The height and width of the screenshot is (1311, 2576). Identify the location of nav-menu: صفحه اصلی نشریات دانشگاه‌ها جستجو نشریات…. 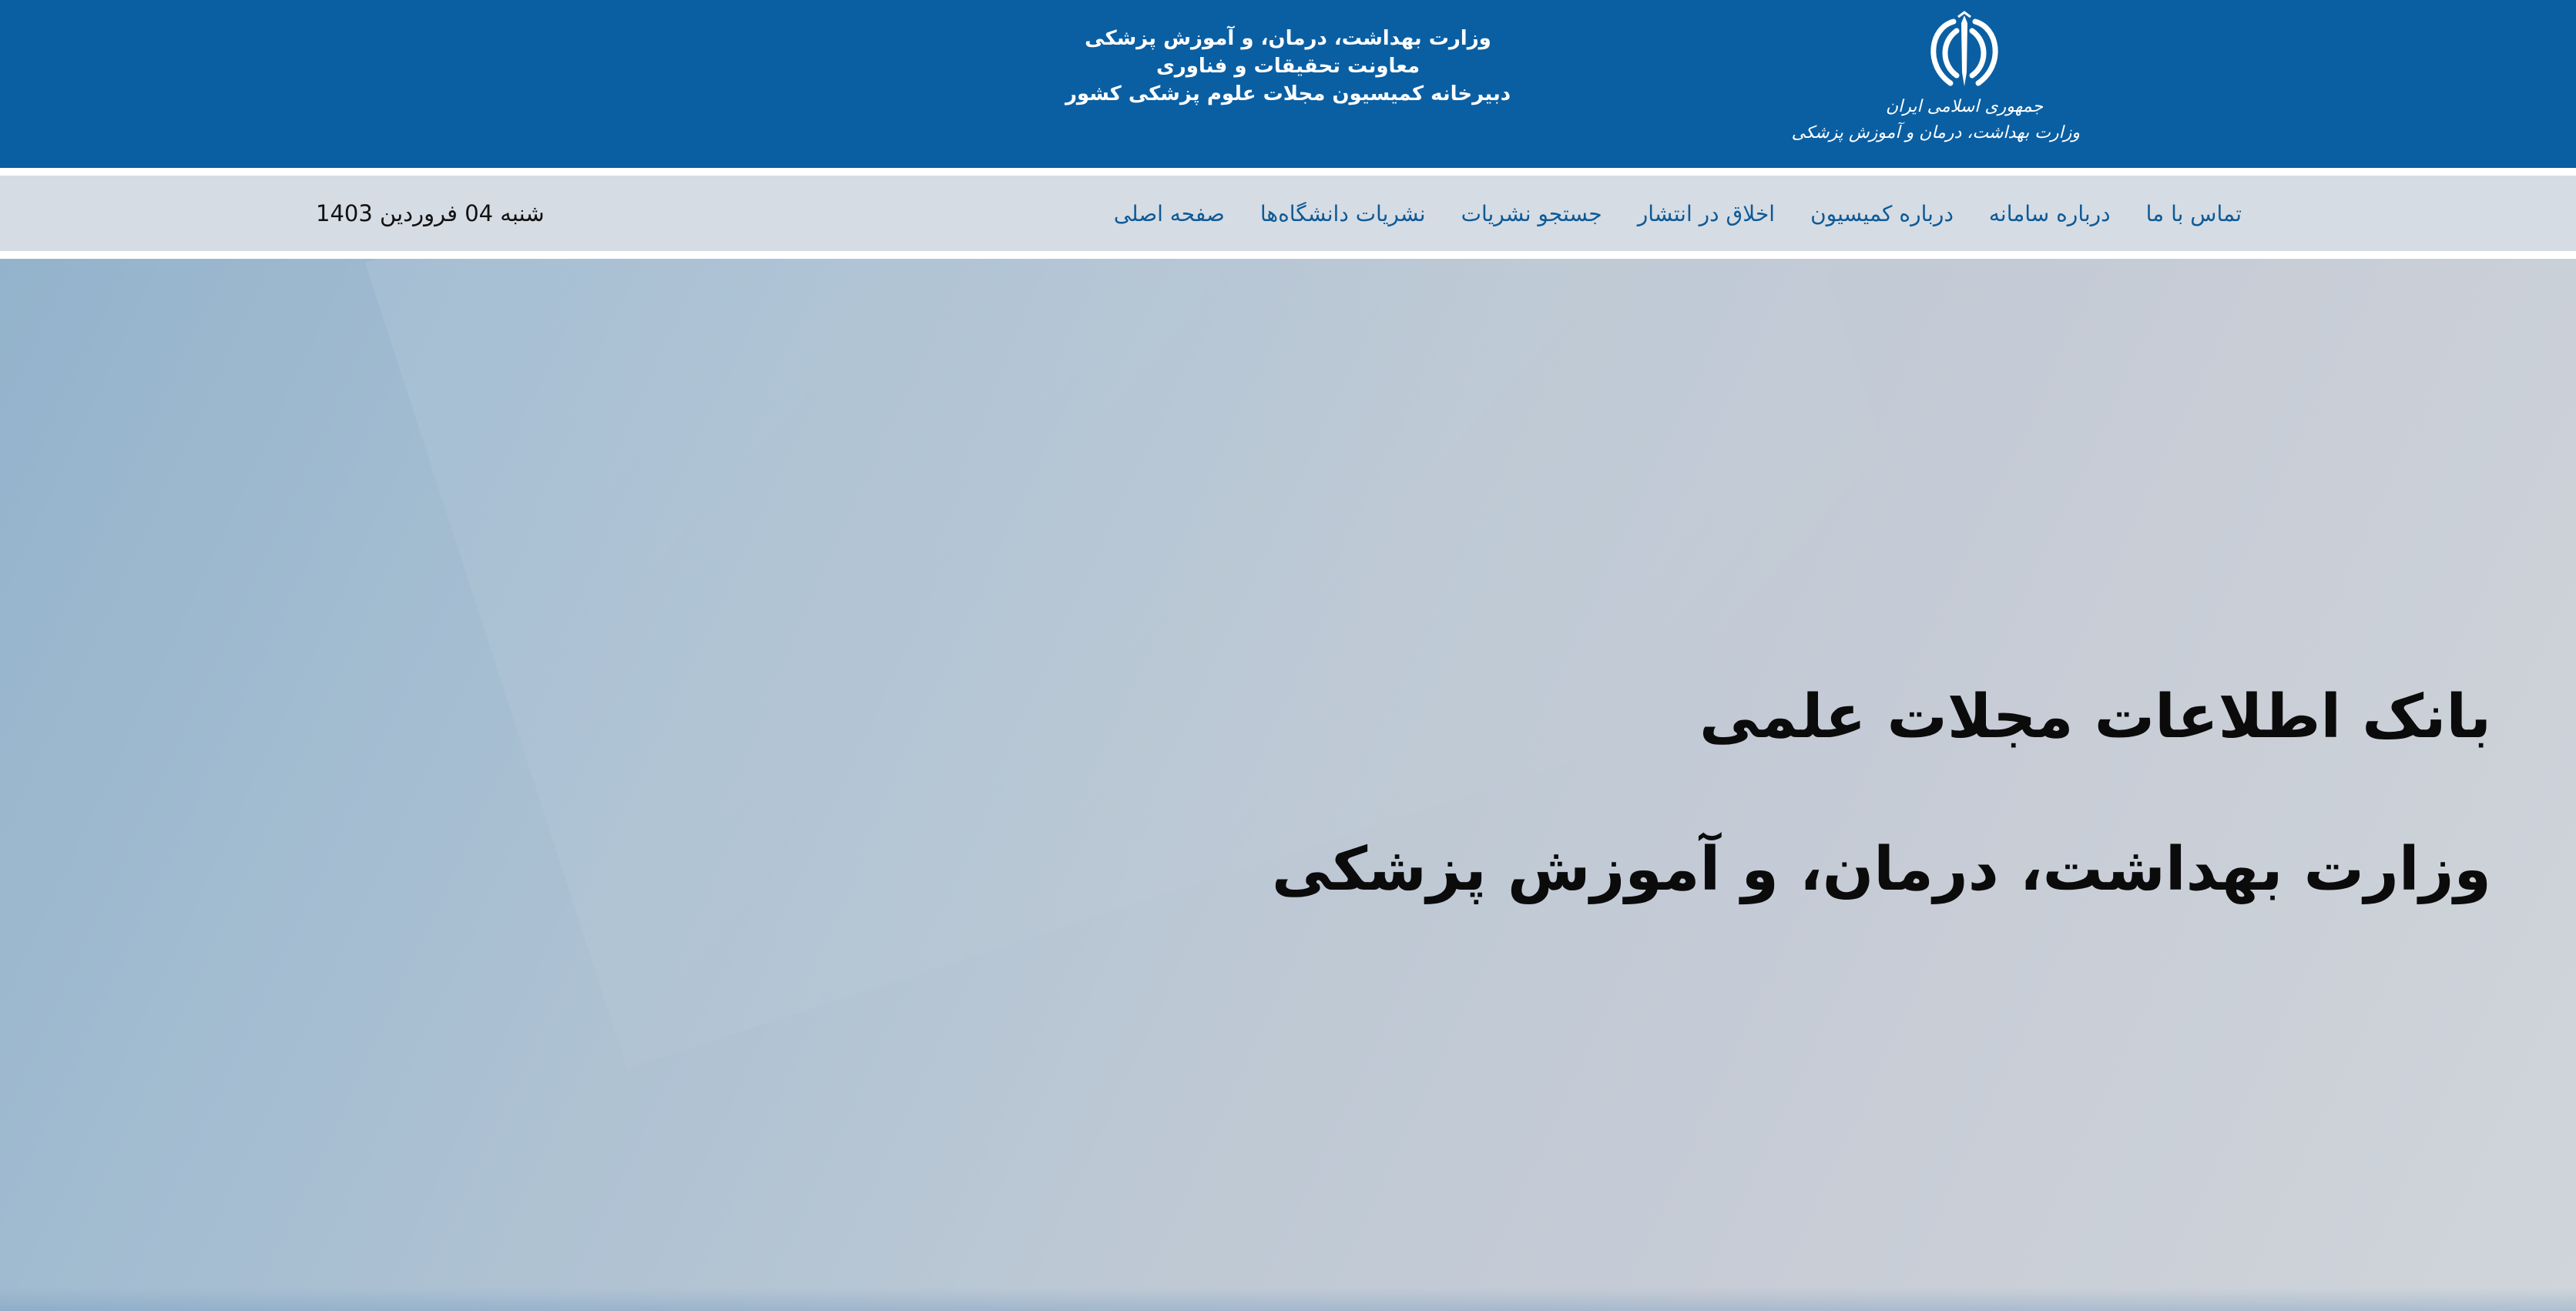
(1678, 213).